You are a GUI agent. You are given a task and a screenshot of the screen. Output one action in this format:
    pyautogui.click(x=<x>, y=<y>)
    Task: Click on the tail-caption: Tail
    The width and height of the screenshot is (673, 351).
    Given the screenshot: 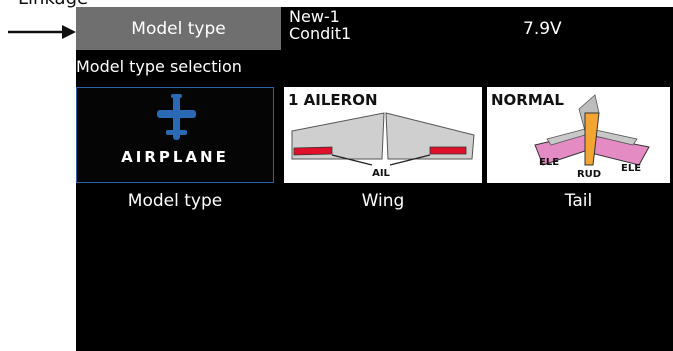 What is the action you would take?
    pyautogui.click(x=578, y=201)
    